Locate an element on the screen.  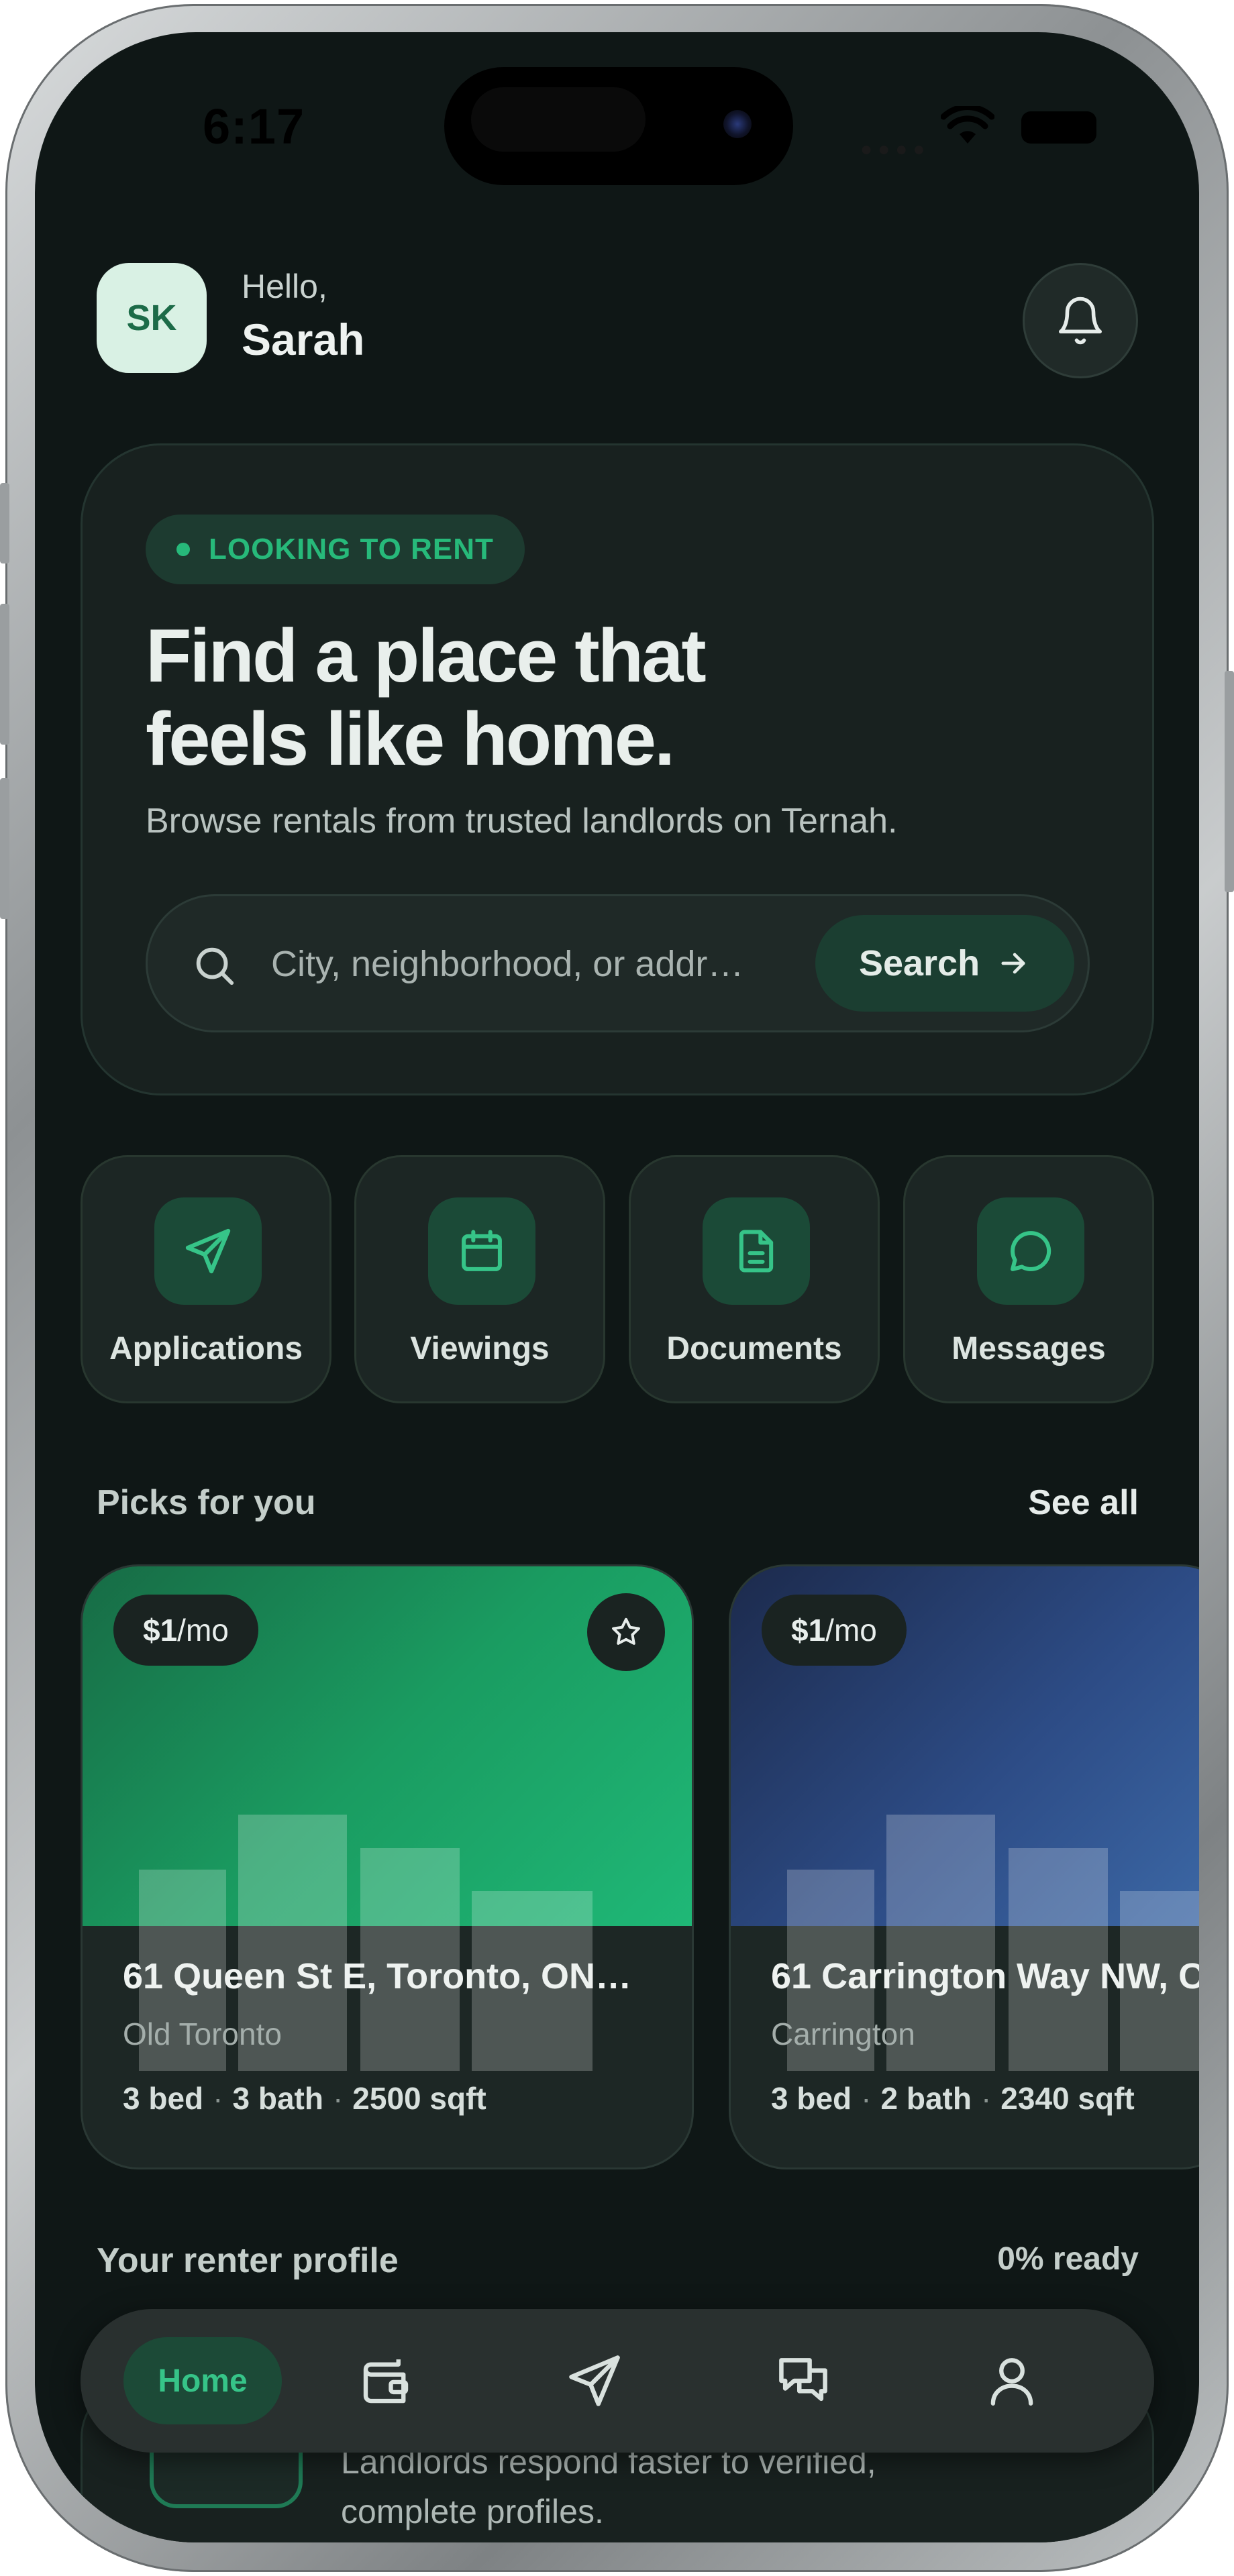
see-all-link: See all is located at coordinates (1083, 1503).